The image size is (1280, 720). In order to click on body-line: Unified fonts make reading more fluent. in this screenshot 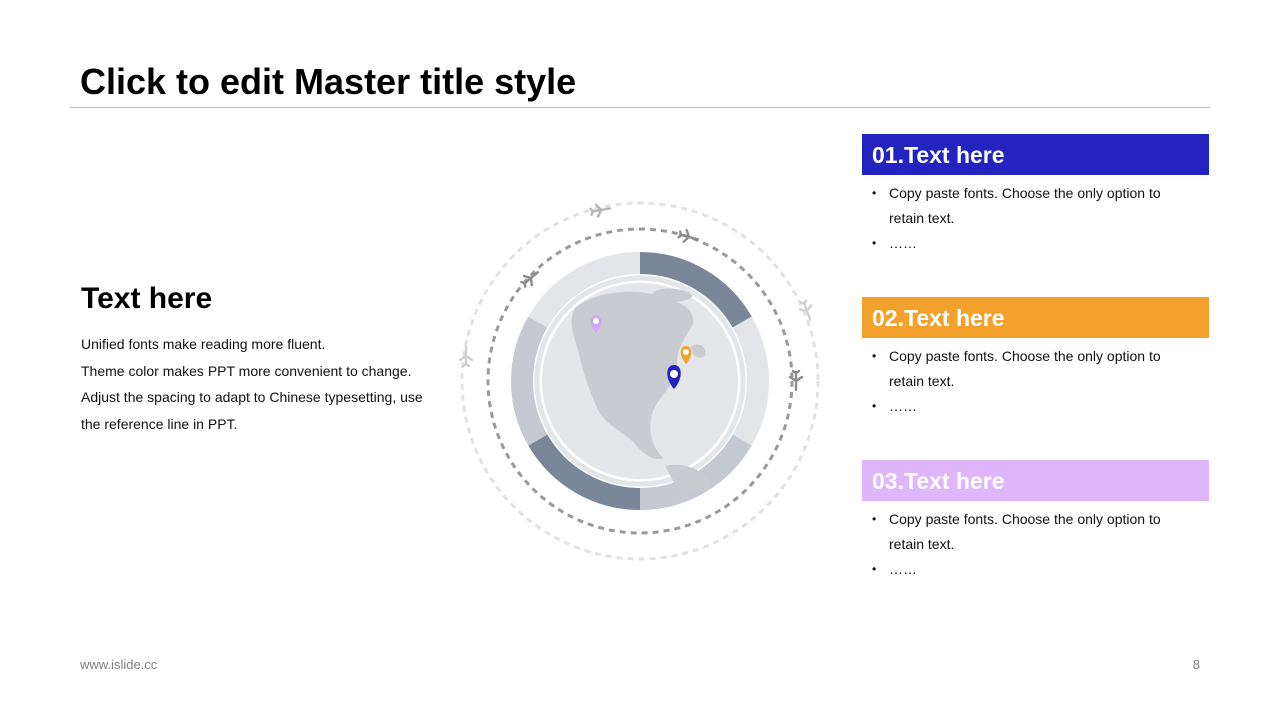, I will do `click(203, 344)`.